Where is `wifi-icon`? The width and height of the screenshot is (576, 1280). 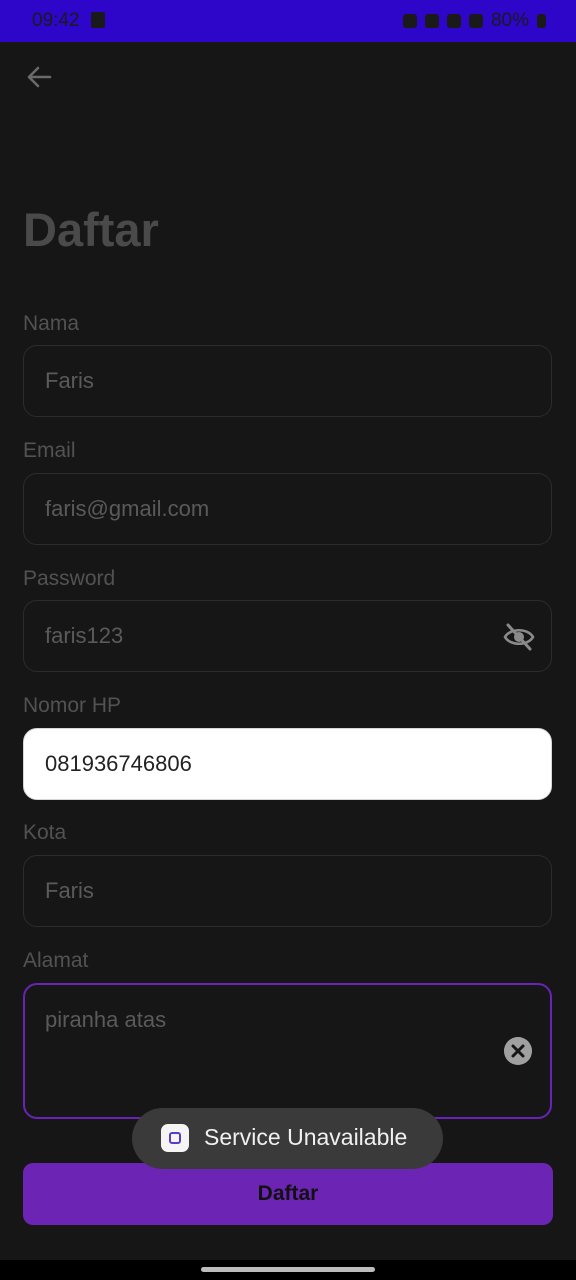 wifi-icon is located at coordinates (453, 21).